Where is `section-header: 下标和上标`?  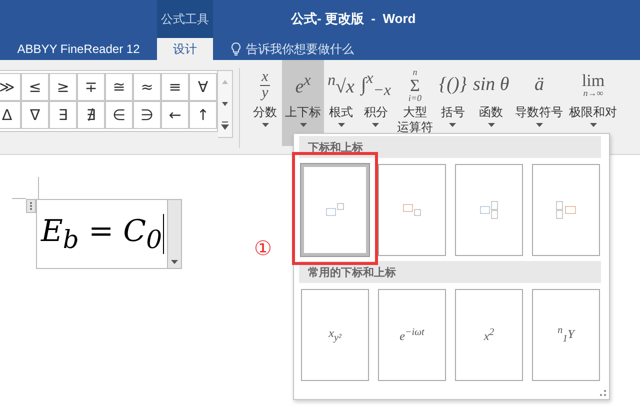
section-header: 下标和上标 is located at coordinates (450, 147).